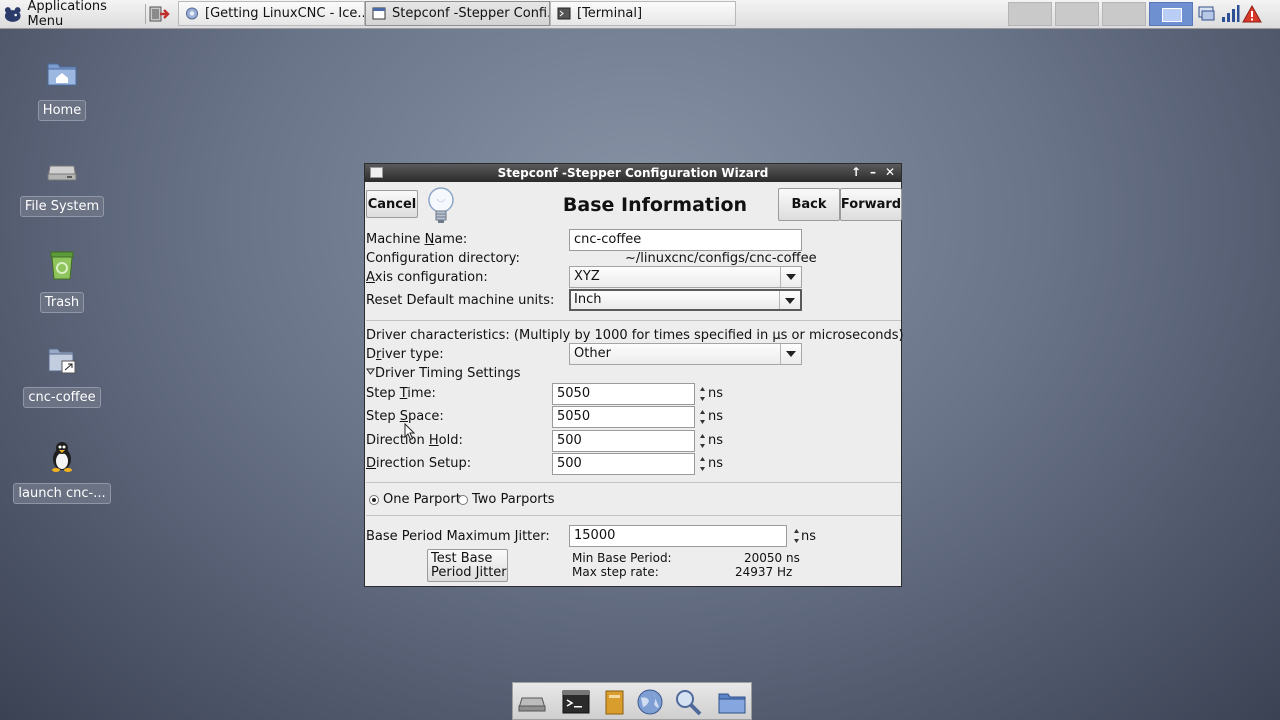 The width and height of the screenshot is (1280, 720). What do you see at coordinates (401, 393) in the screenshot?
I see `step-time-label: Step Time:` at bounding box center [401, 393].